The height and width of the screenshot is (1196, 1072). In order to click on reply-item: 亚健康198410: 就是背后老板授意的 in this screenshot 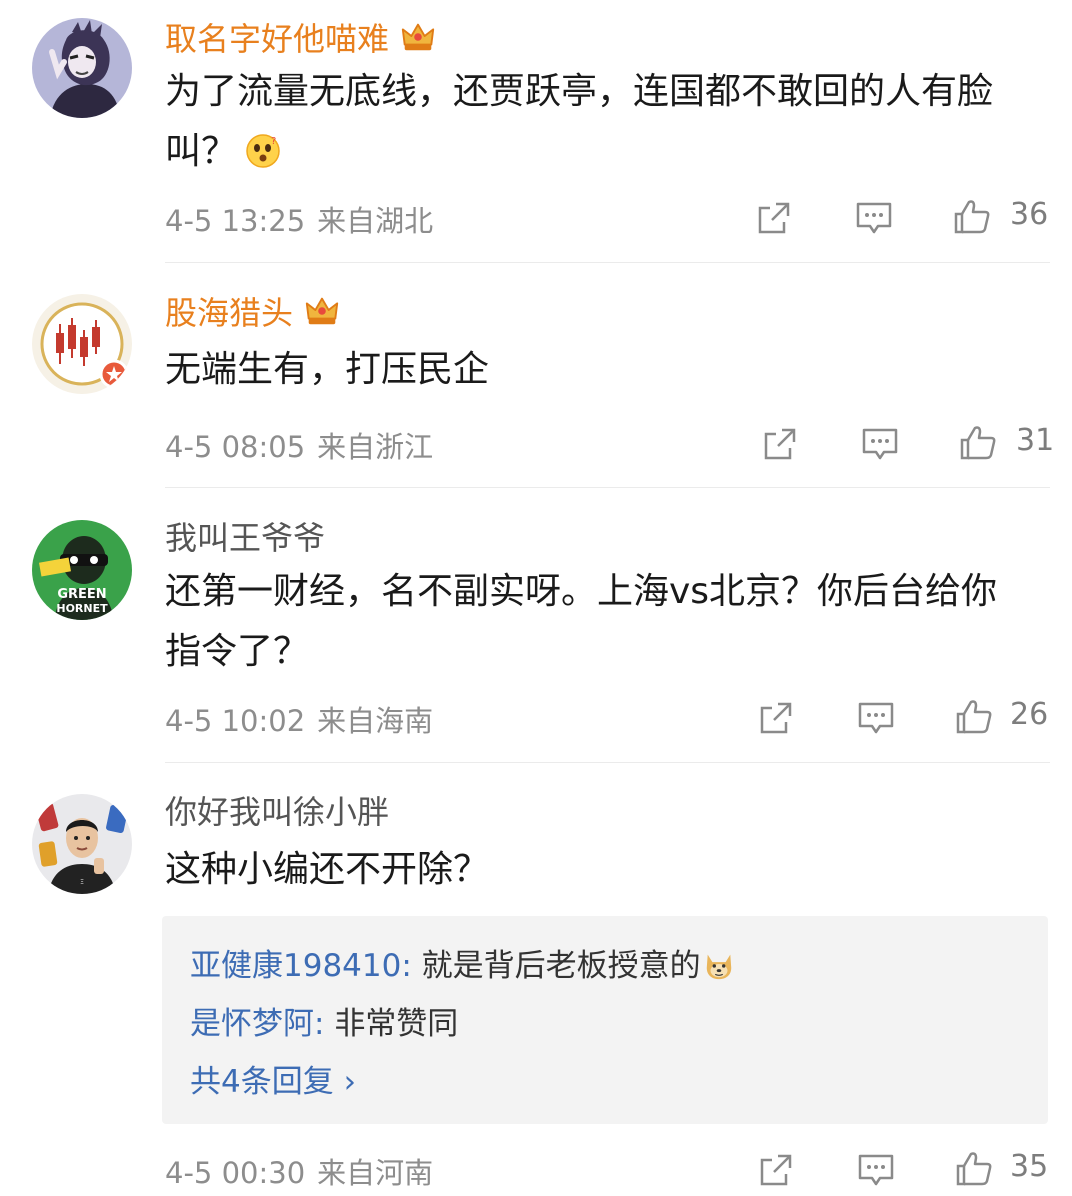, I will do `click(462, 962)`.